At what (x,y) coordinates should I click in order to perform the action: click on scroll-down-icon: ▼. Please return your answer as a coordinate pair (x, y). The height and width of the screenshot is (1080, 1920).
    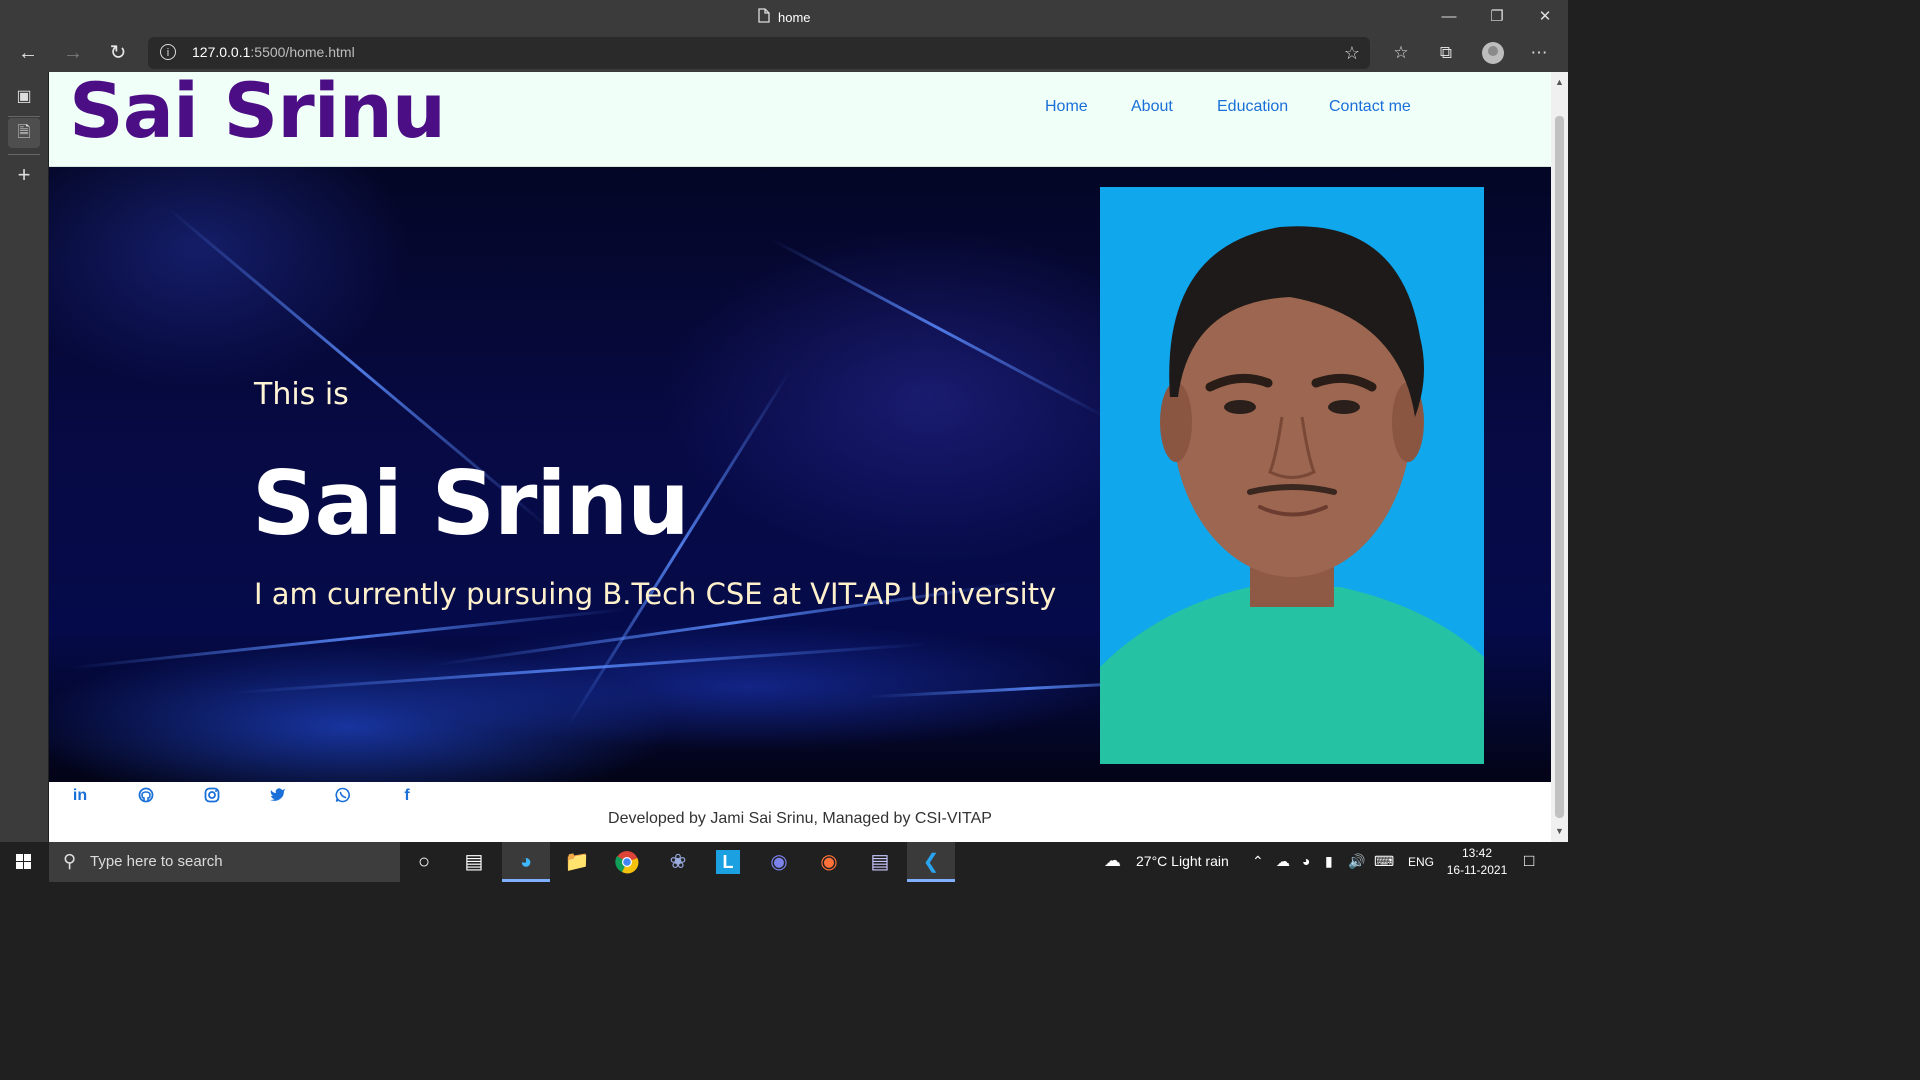
    Looking at the image, I should click on (1559, 831).